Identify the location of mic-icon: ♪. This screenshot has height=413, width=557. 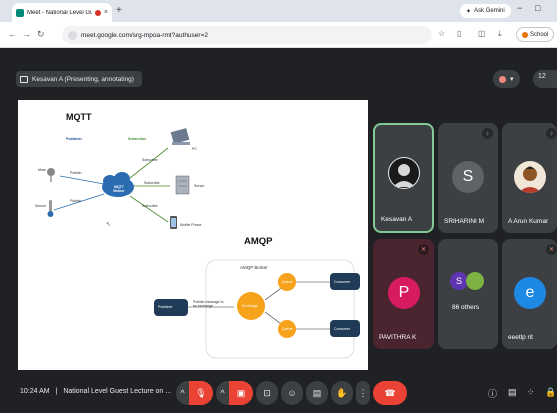
(551, 133).